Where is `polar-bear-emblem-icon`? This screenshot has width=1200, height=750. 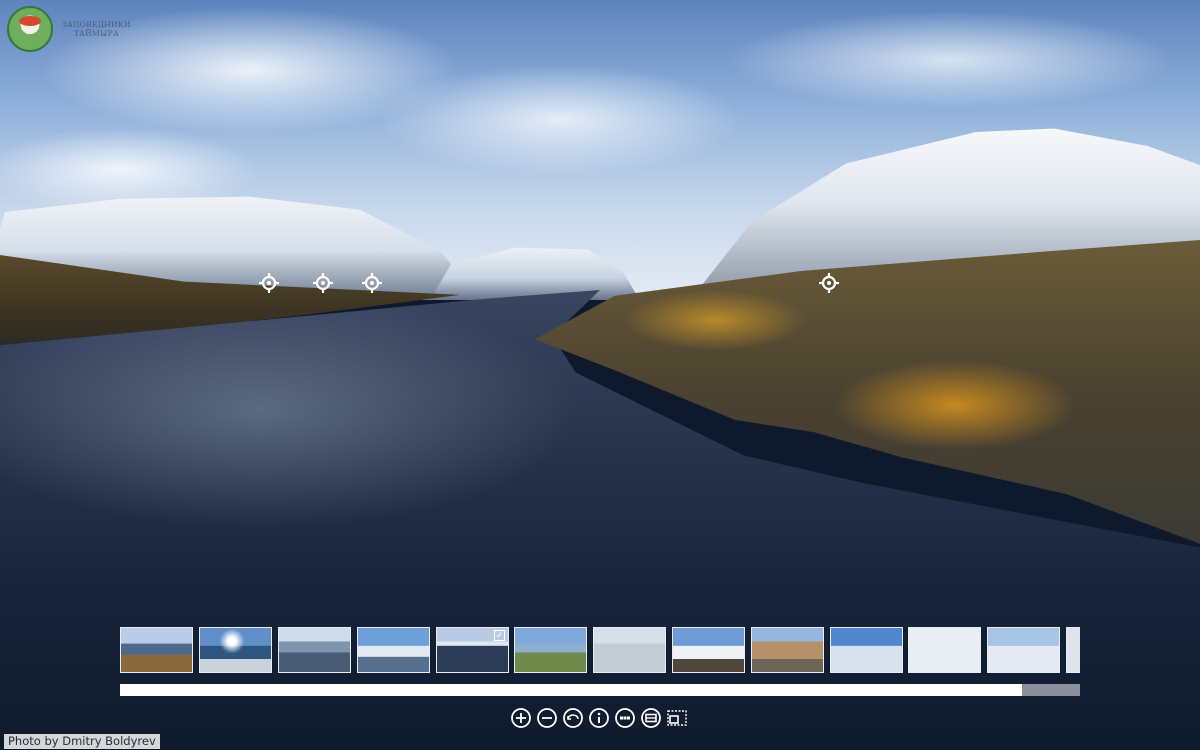
polar-bear-emblem-icon is located at coordinates (30, 29).